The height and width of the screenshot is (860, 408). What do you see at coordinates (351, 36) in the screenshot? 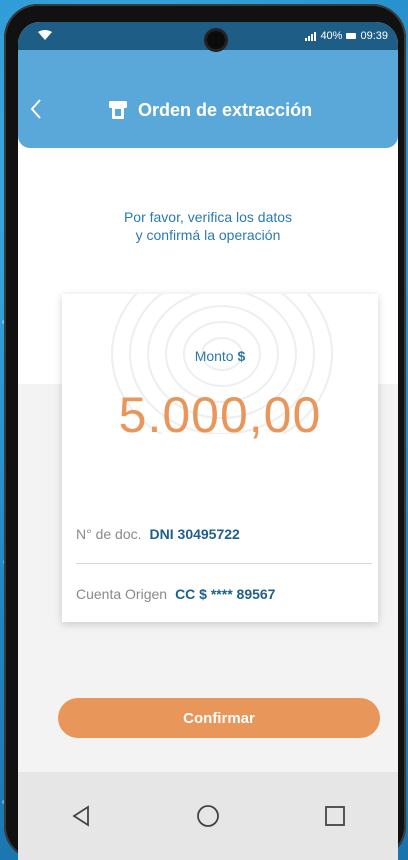
I see `battery-icon` at bounding box center [351, 36].